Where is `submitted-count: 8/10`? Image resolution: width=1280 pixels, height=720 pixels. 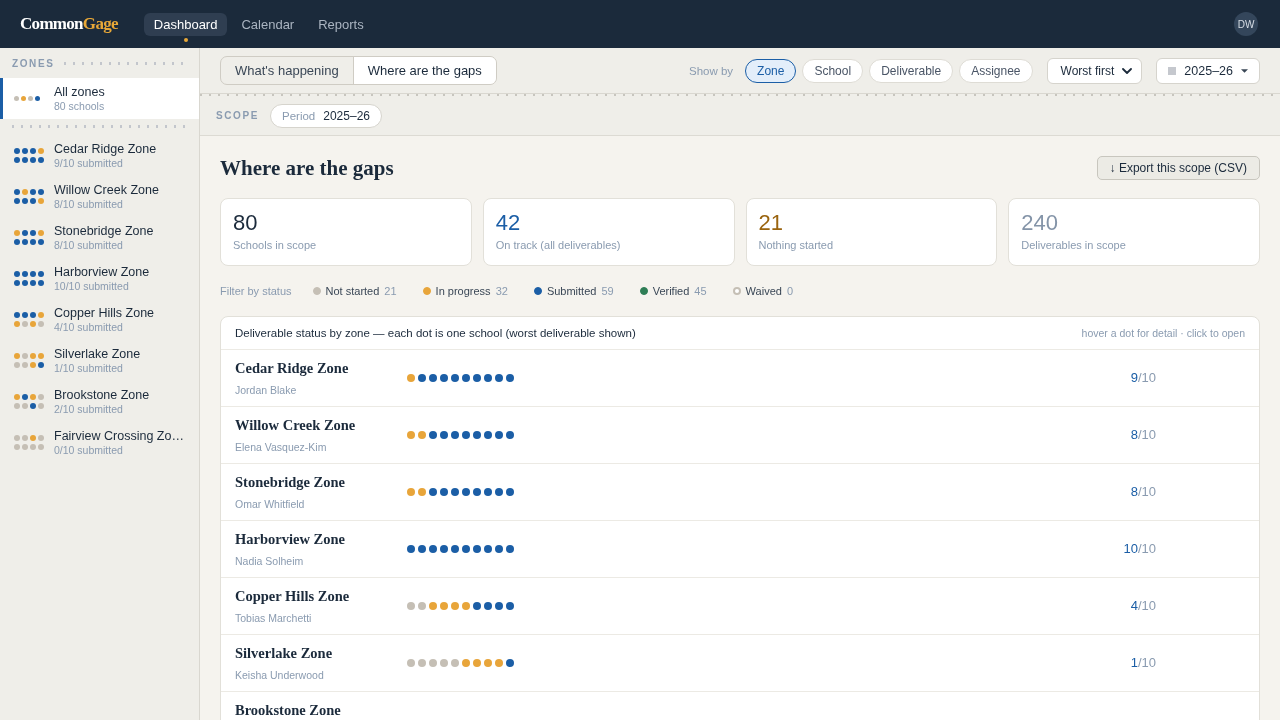 submitted-count: 8/10 is located at coordinates (1143, 435).